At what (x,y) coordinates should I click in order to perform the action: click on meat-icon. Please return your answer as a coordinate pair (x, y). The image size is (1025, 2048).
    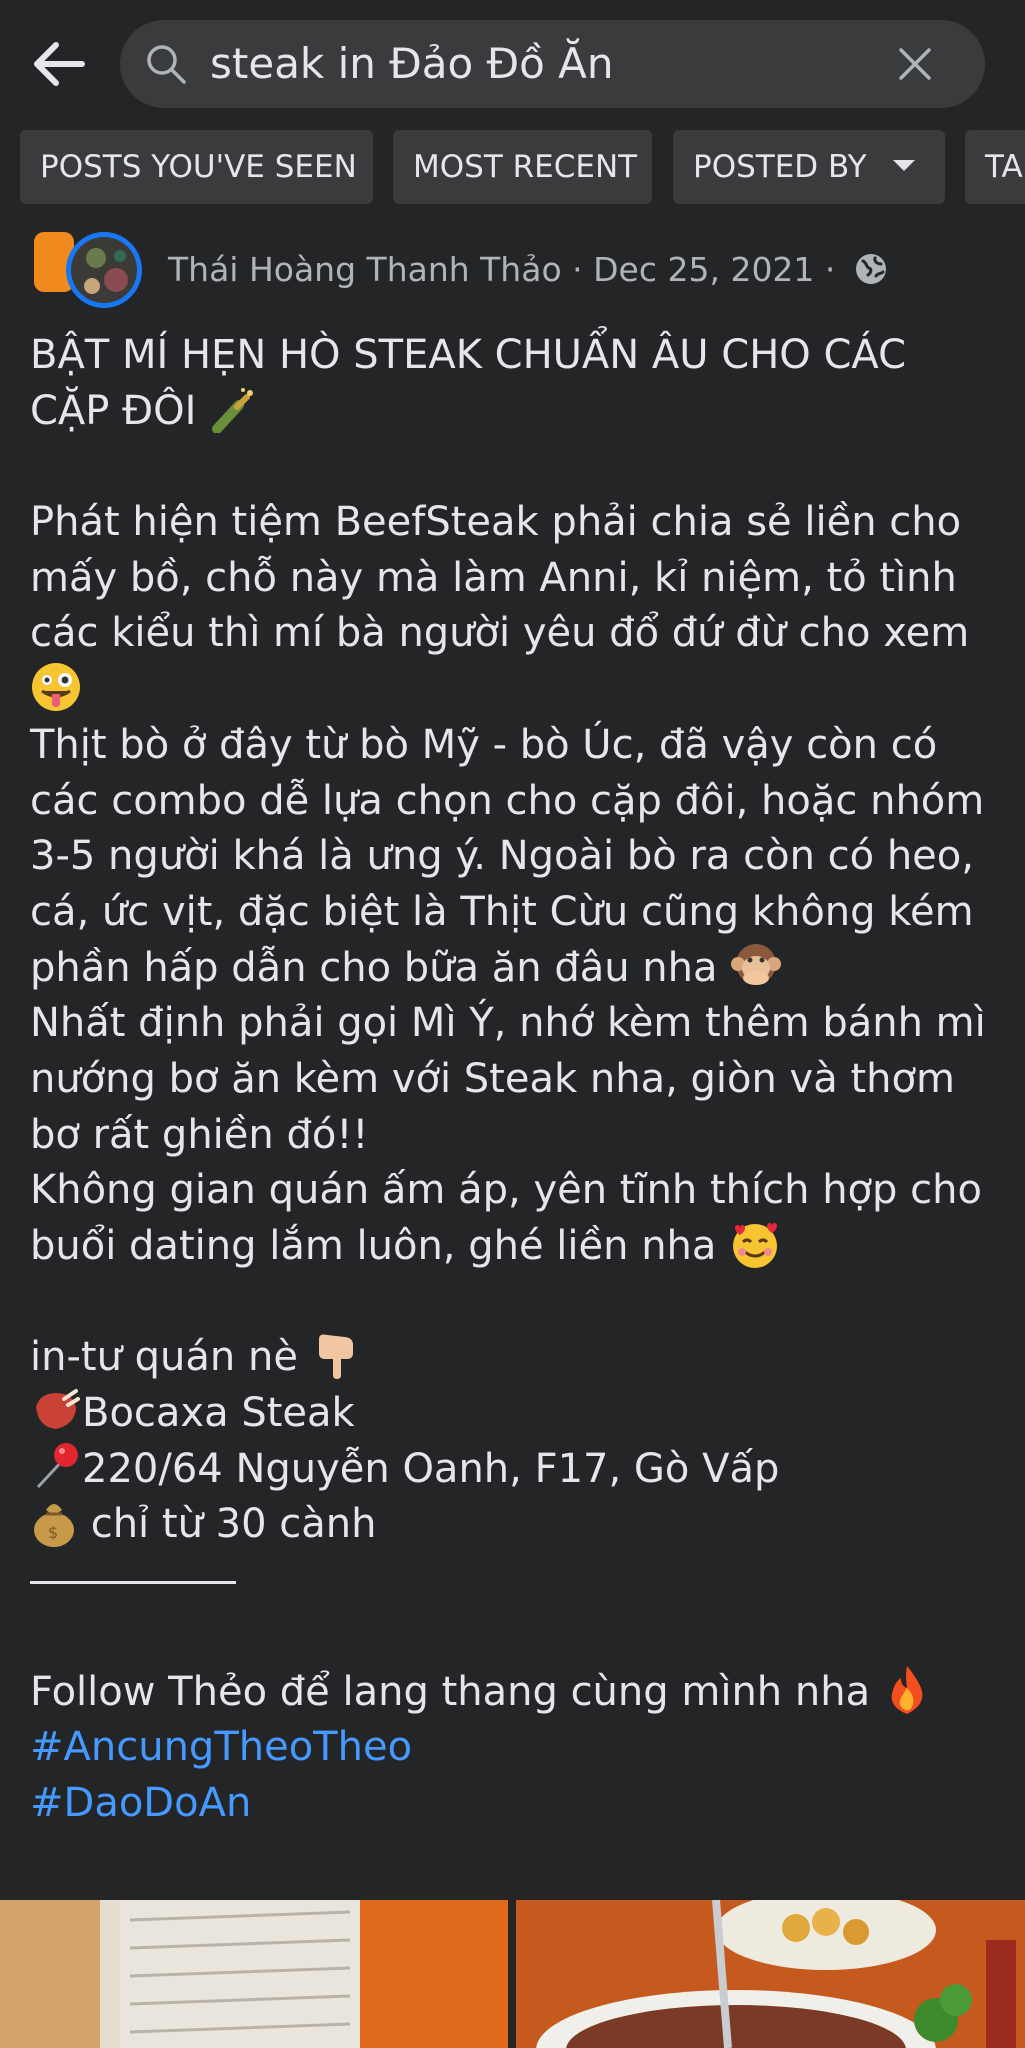
    Looking at the image, I should click on (58, 1409).